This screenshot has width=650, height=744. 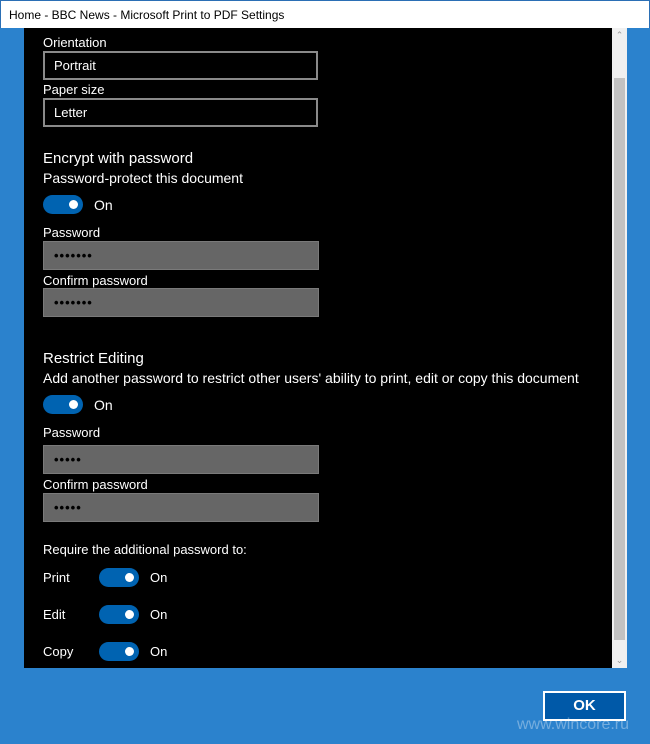 I want to click on edit-toggle, so click(x=119, y=614).